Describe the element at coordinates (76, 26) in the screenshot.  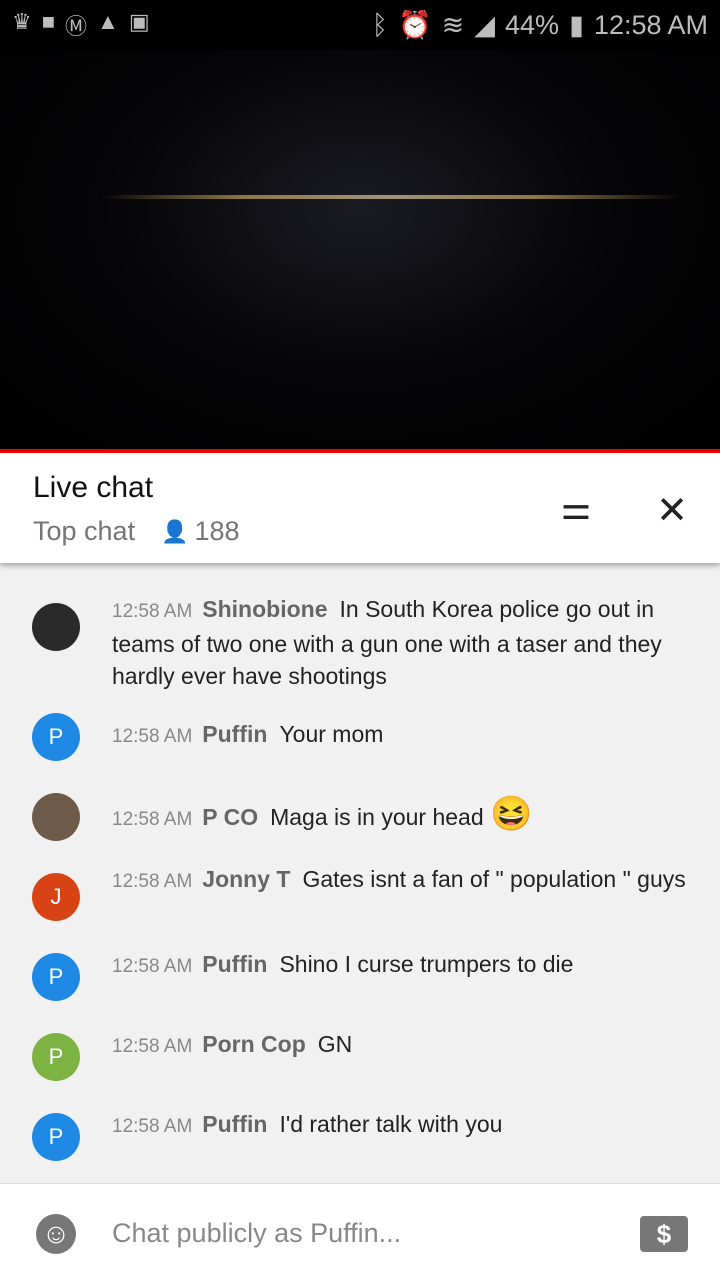
I see `app-icon: Ⓜ` at that location.